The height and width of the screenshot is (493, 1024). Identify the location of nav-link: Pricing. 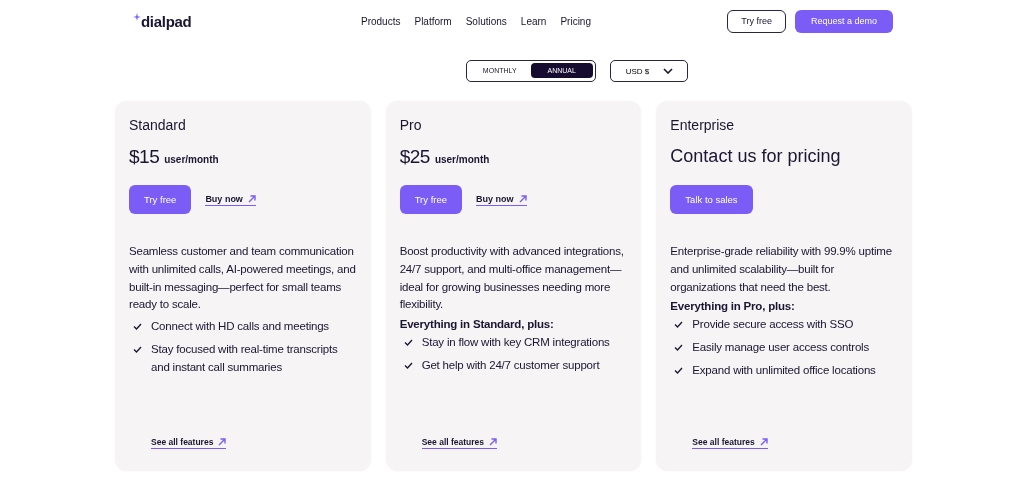
(575, 21).